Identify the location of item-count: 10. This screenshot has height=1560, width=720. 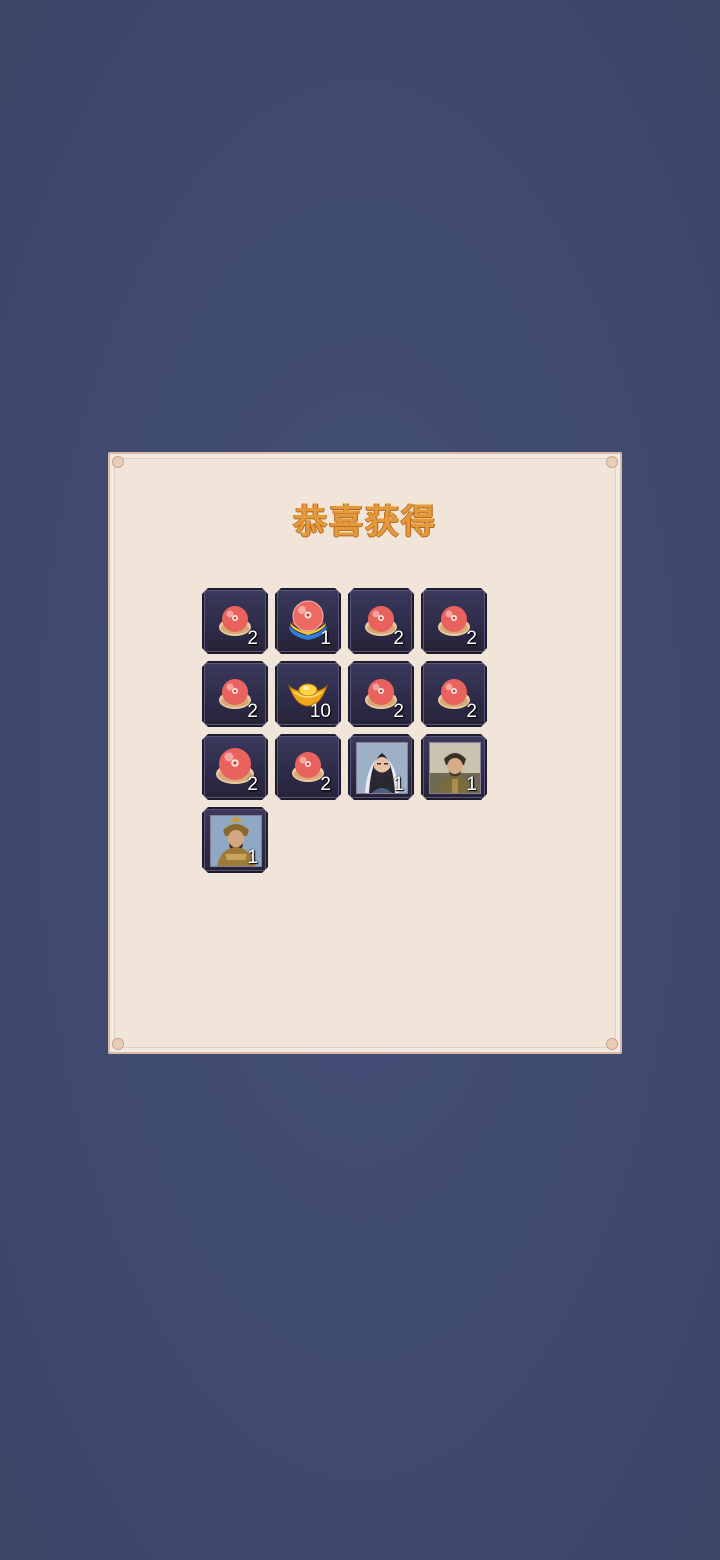
(320, 711).